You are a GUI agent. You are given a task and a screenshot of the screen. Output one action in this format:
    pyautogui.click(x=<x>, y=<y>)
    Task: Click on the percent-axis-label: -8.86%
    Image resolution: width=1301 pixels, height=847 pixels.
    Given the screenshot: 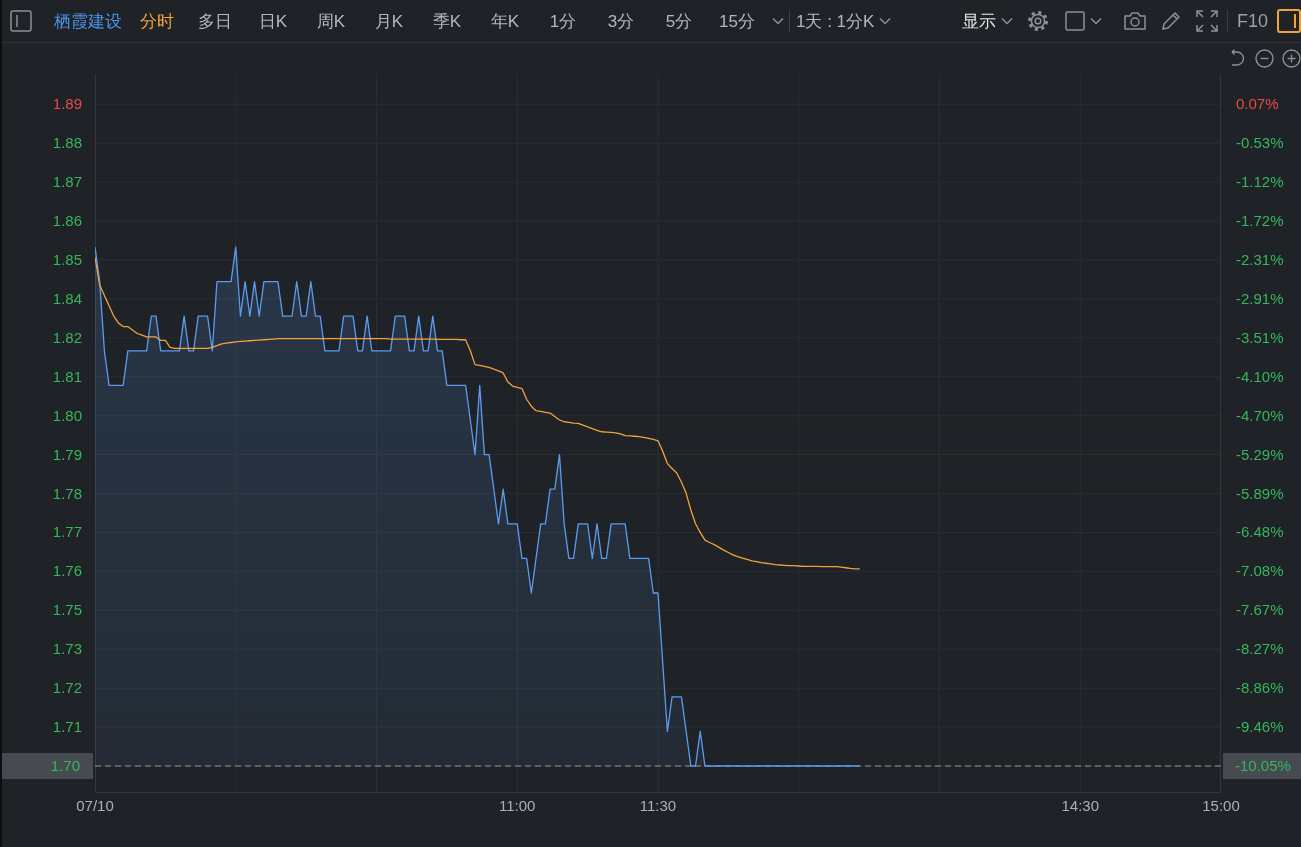 What is the action you would take?
    pyautogui.click(x=1260, y=688)
    